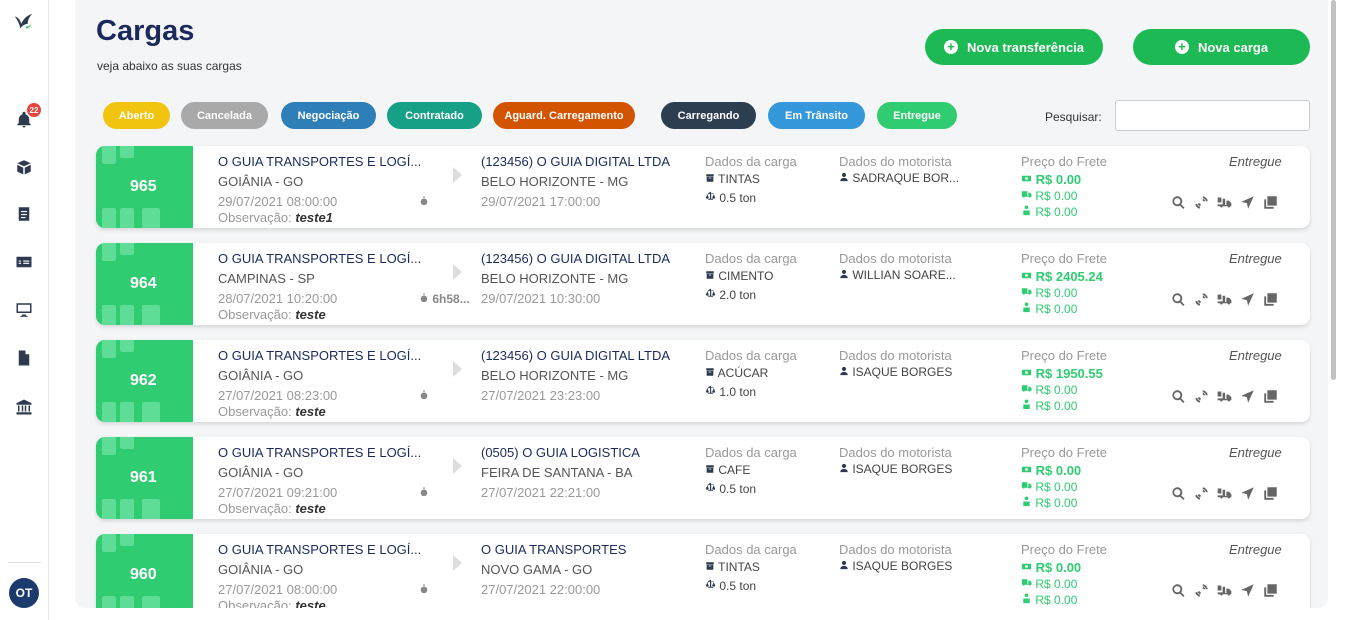 The width and height of the screenshot is (1364, 620). I want to click on filter-7: Entregue, so click(917, 115).